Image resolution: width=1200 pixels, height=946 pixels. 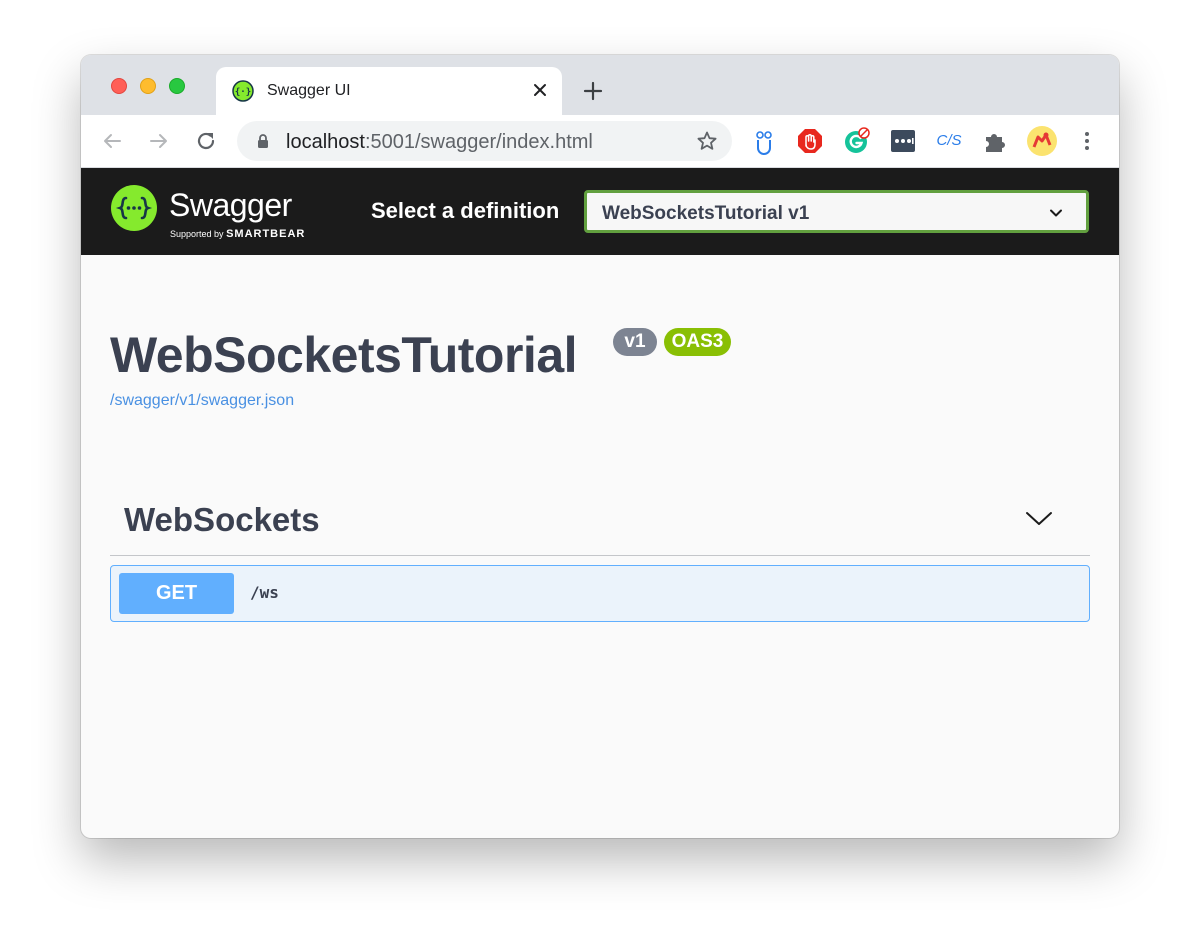 I want to click on spec-url-link: /swagger/v1/swagger.json, so click(x=202, y=401).